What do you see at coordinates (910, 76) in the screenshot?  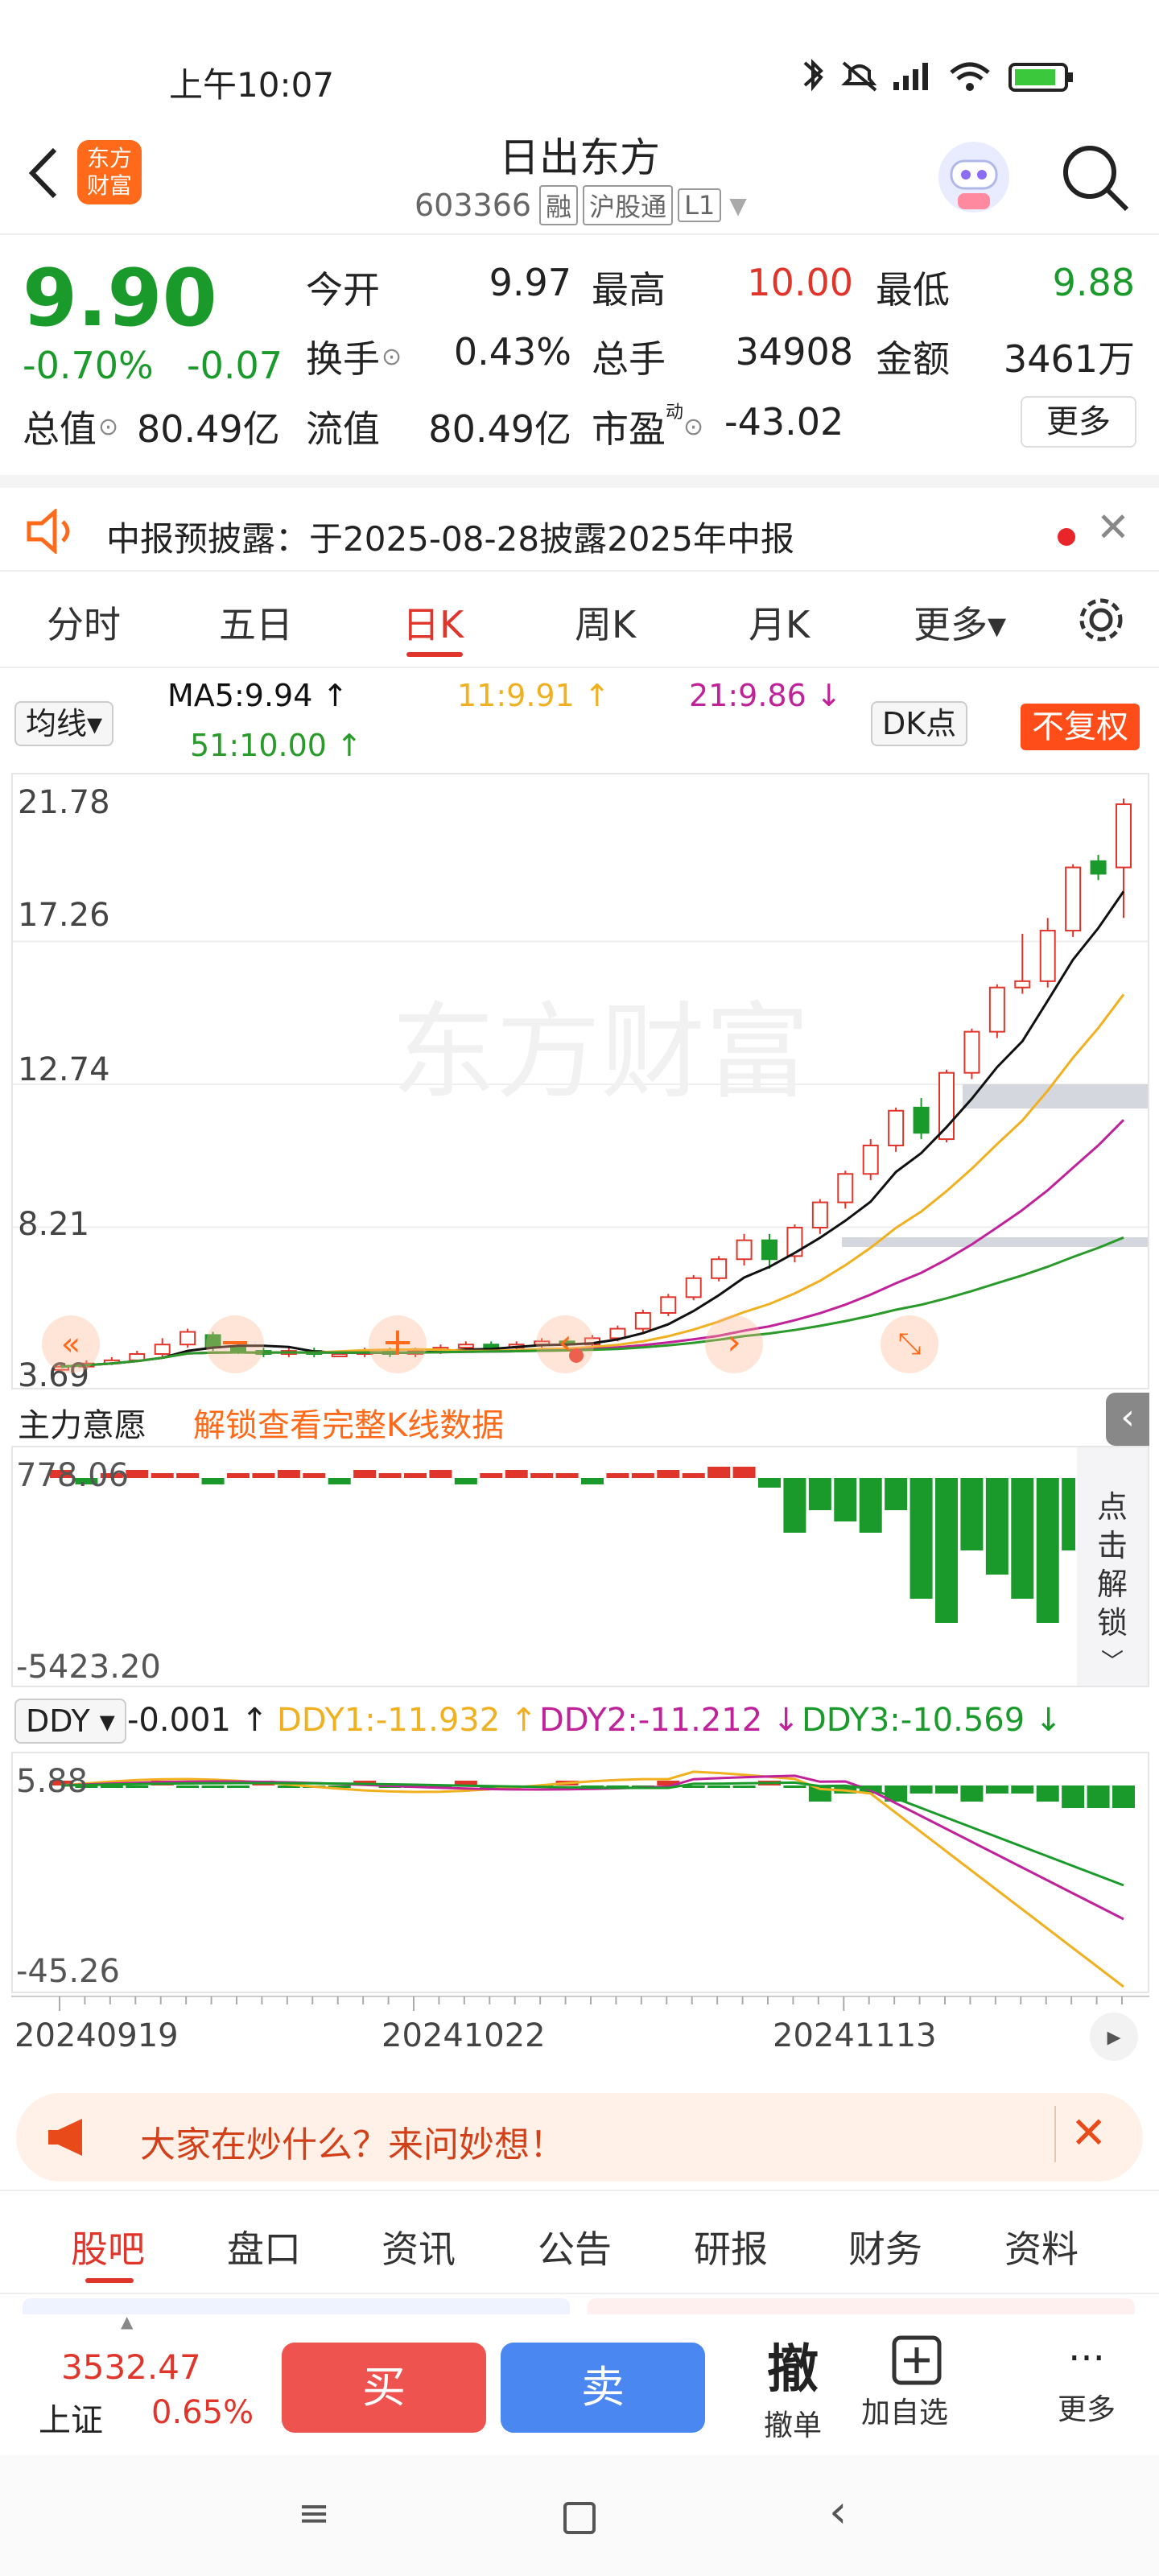 I see `signal-icon` at bounding box center [910, 76].